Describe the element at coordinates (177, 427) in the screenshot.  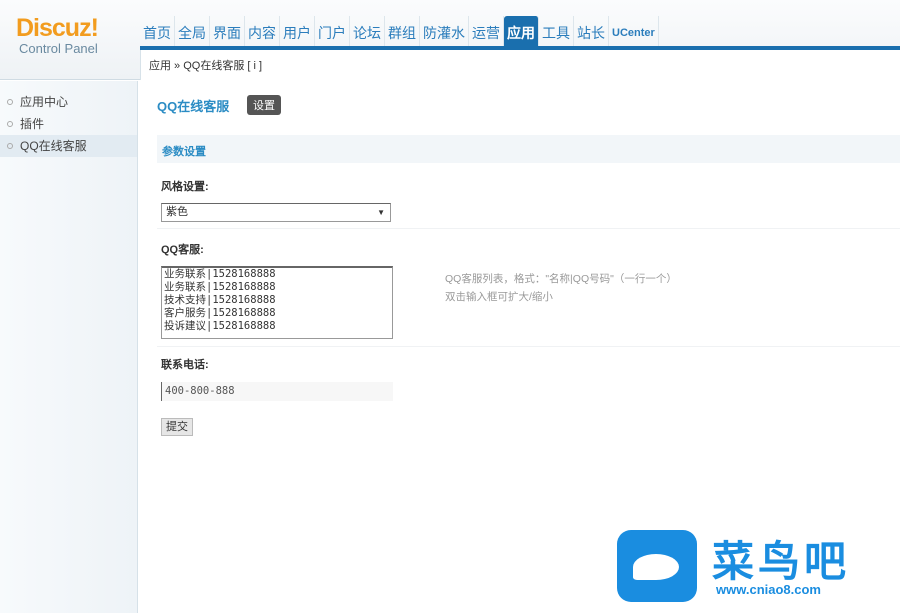
I see `submit-button: 提交` at that location.